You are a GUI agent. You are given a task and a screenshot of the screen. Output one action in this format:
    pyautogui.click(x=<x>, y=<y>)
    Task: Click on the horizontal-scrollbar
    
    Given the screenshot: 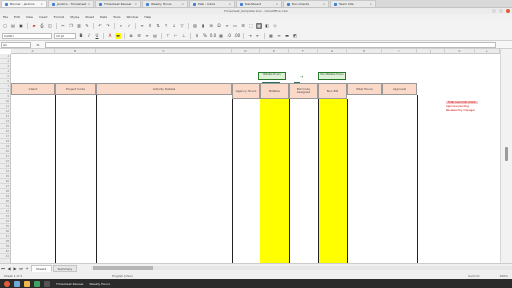 What is the action you would take?
    pyautogui.click(x=301, y=268)
    